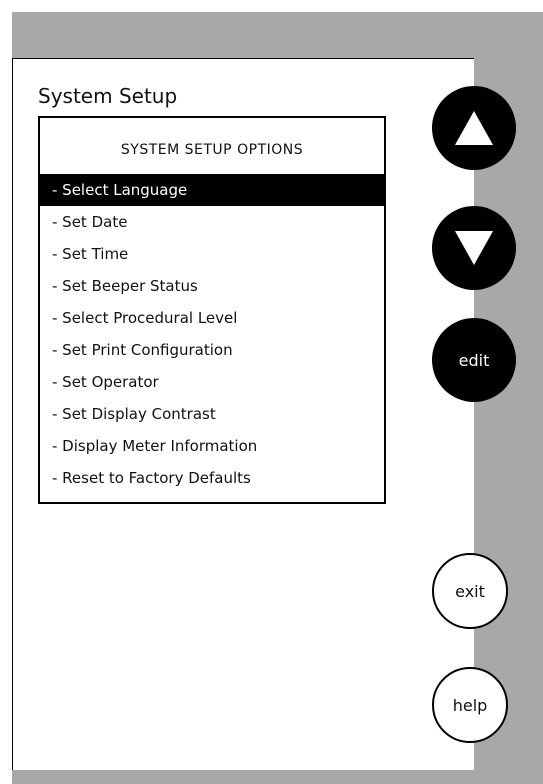  I want to click on scroll-down-button, so click(474, 248).